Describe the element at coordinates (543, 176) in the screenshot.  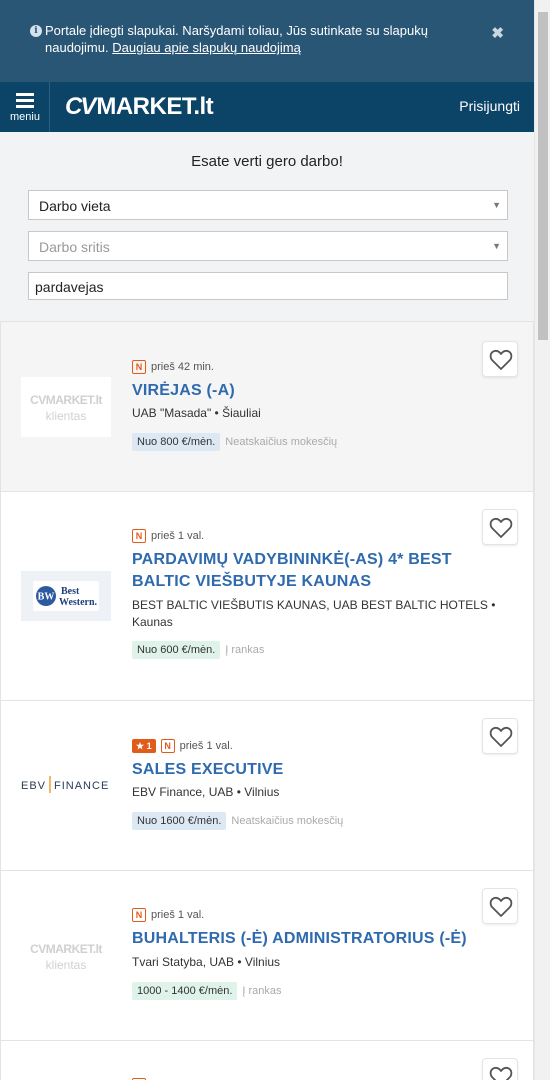
I see `scrollbar-thumb` at that location.